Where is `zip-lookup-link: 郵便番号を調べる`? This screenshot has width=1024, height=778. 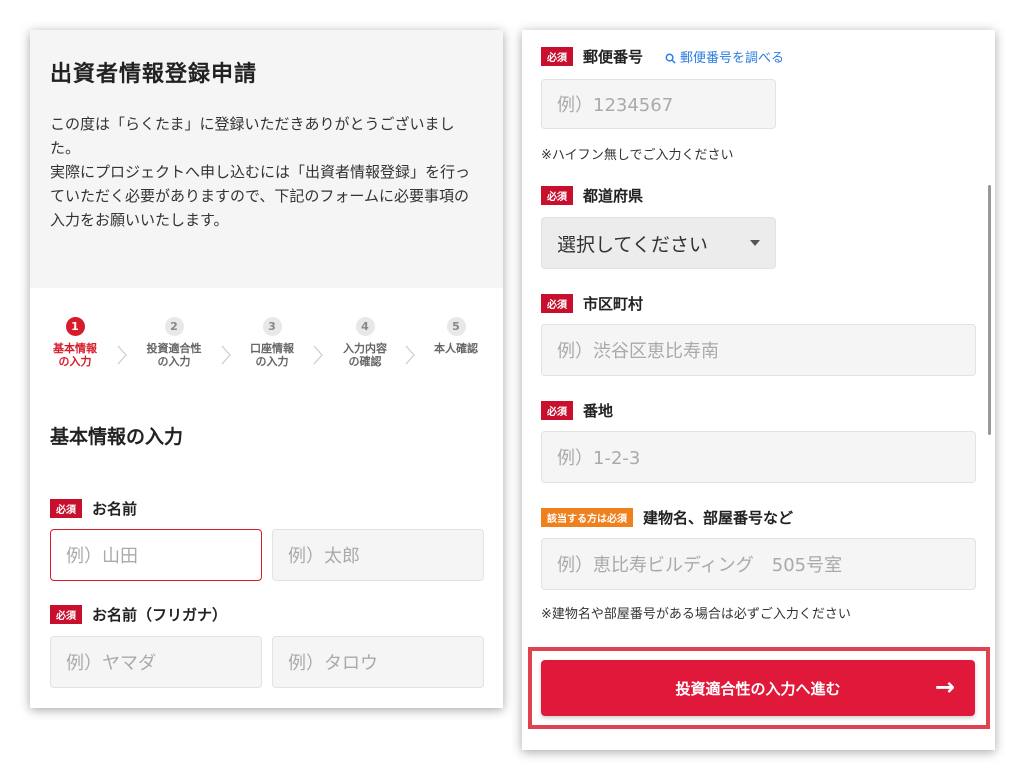
zip-lookup-link: 郵便番号を調べる is located at coordinates (724, 58).